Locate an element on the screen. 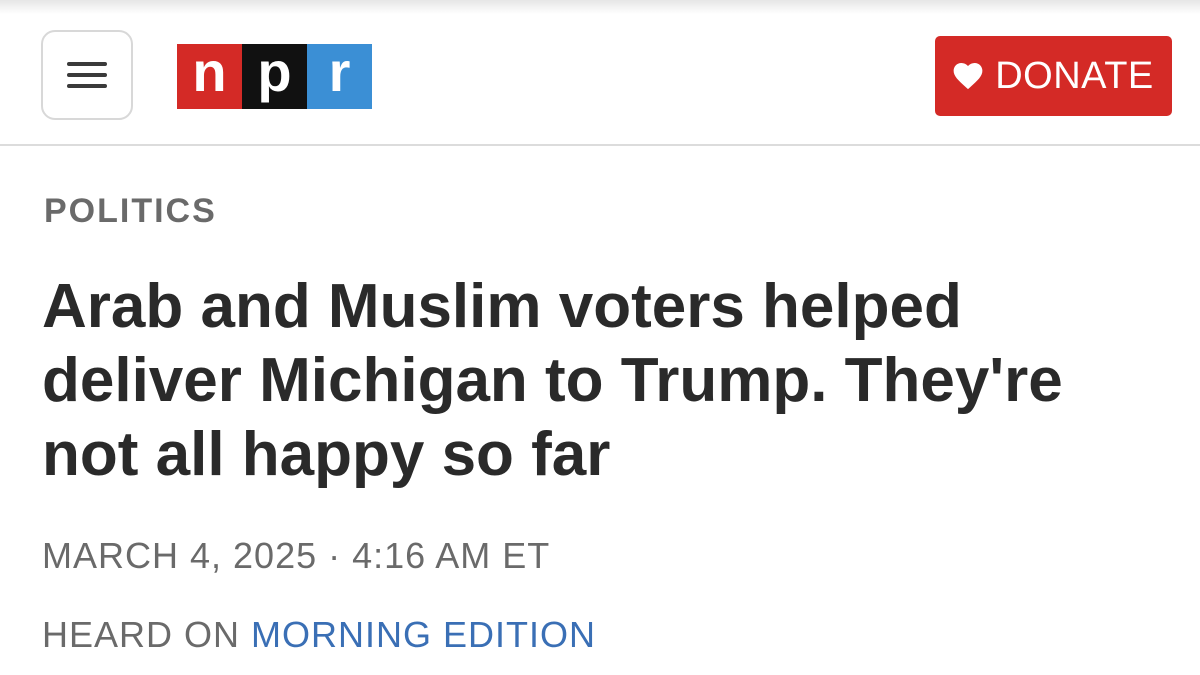 This screenshot has height=675, width=1200. donate-button: DONATE is located at coordinates (1053, 76).